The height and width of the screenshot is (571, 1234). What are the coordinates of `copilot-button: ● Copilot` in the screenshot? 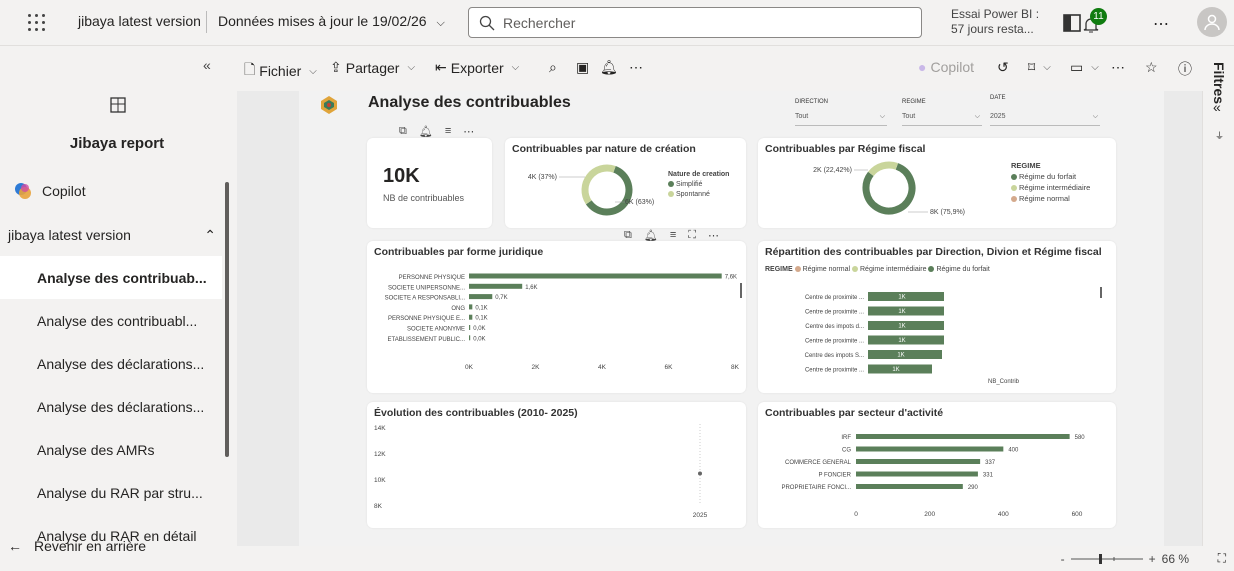 It's located at (946, 67).